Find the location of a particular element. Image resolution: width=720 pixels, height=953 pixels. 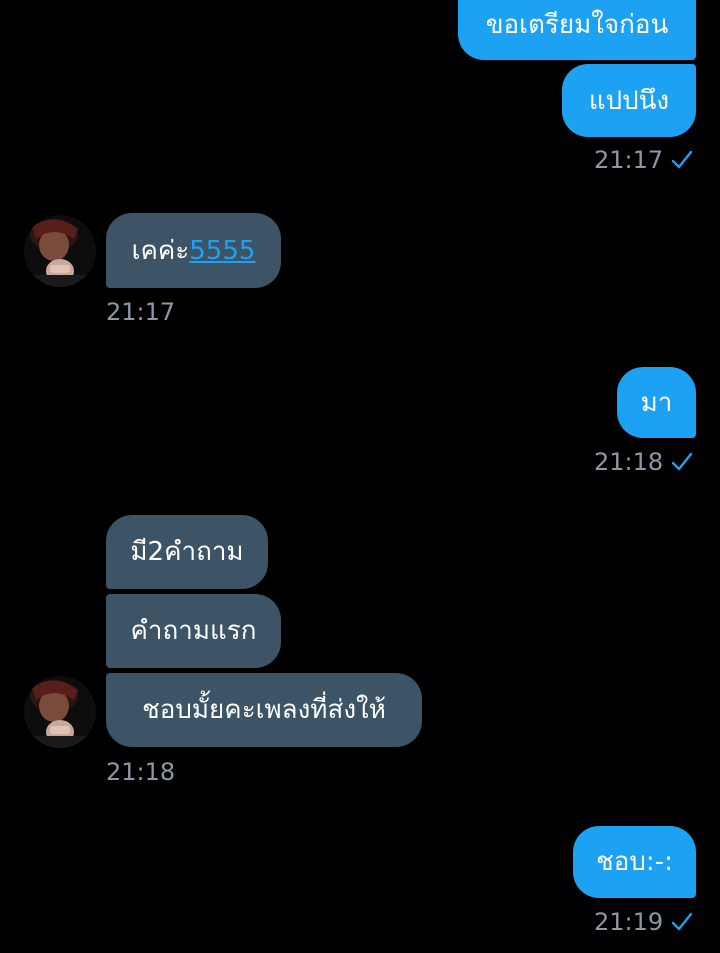

message-text: ชอบ:-: is located at coordinates (634, 862).